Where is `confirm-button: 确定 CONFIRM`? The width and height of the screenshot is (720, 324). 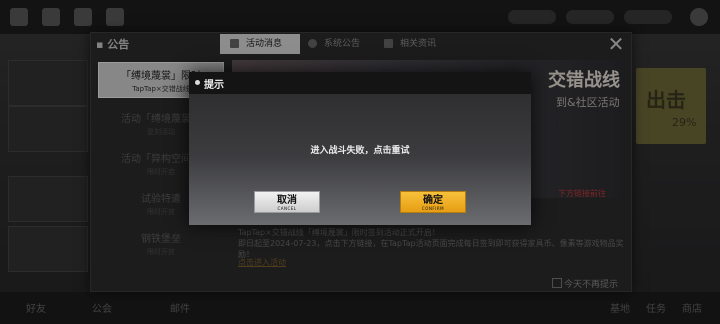
confirm-button: 确定 CONFIRM is located at coordinates (433, 202).